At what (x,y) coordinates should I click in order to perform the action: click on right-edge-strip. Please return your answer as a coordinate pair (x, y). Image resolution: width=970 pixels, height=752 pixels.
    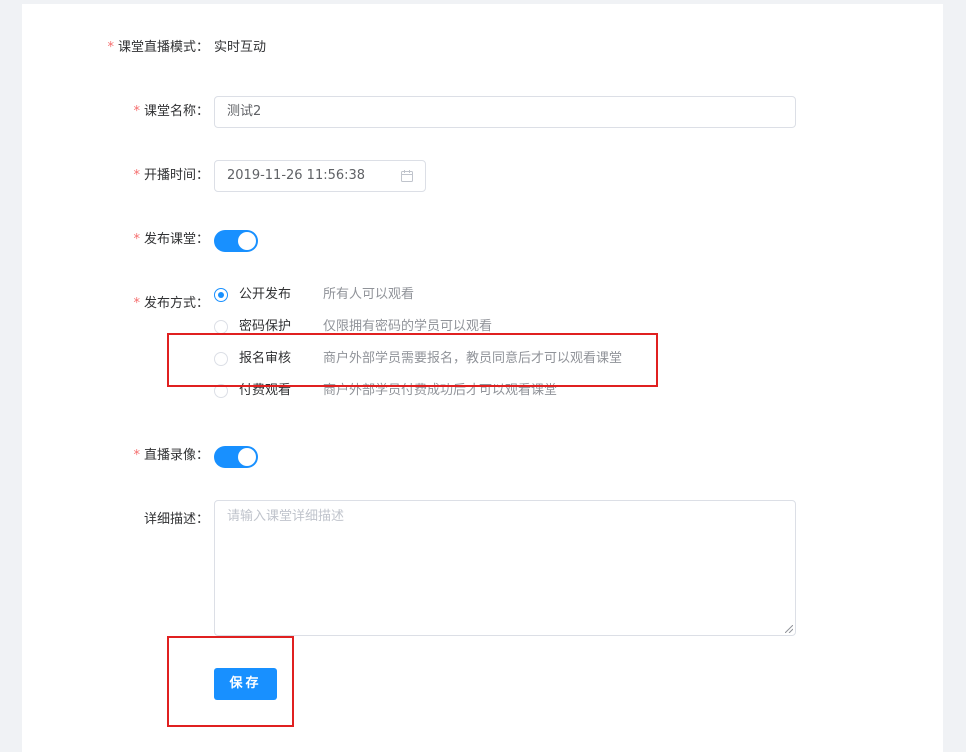
    Looking at the image, I should click on (968, 376).